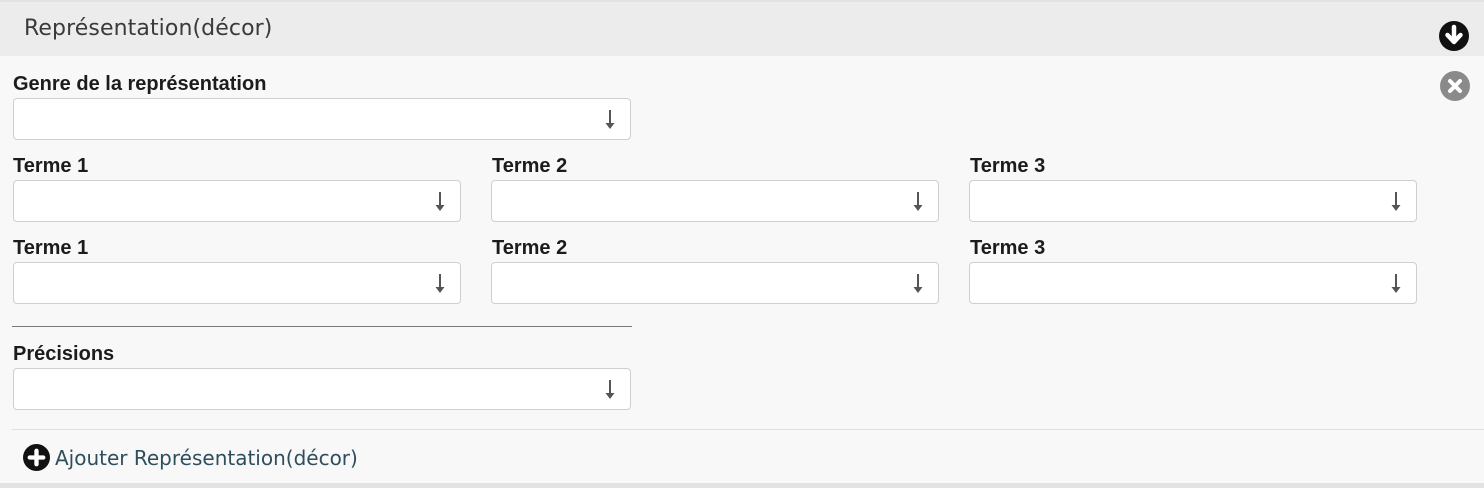 This screenshot has width=1484, height=488. Describe the element at coordinates (322, 326) in the screenshot. I see `divider` at that location.